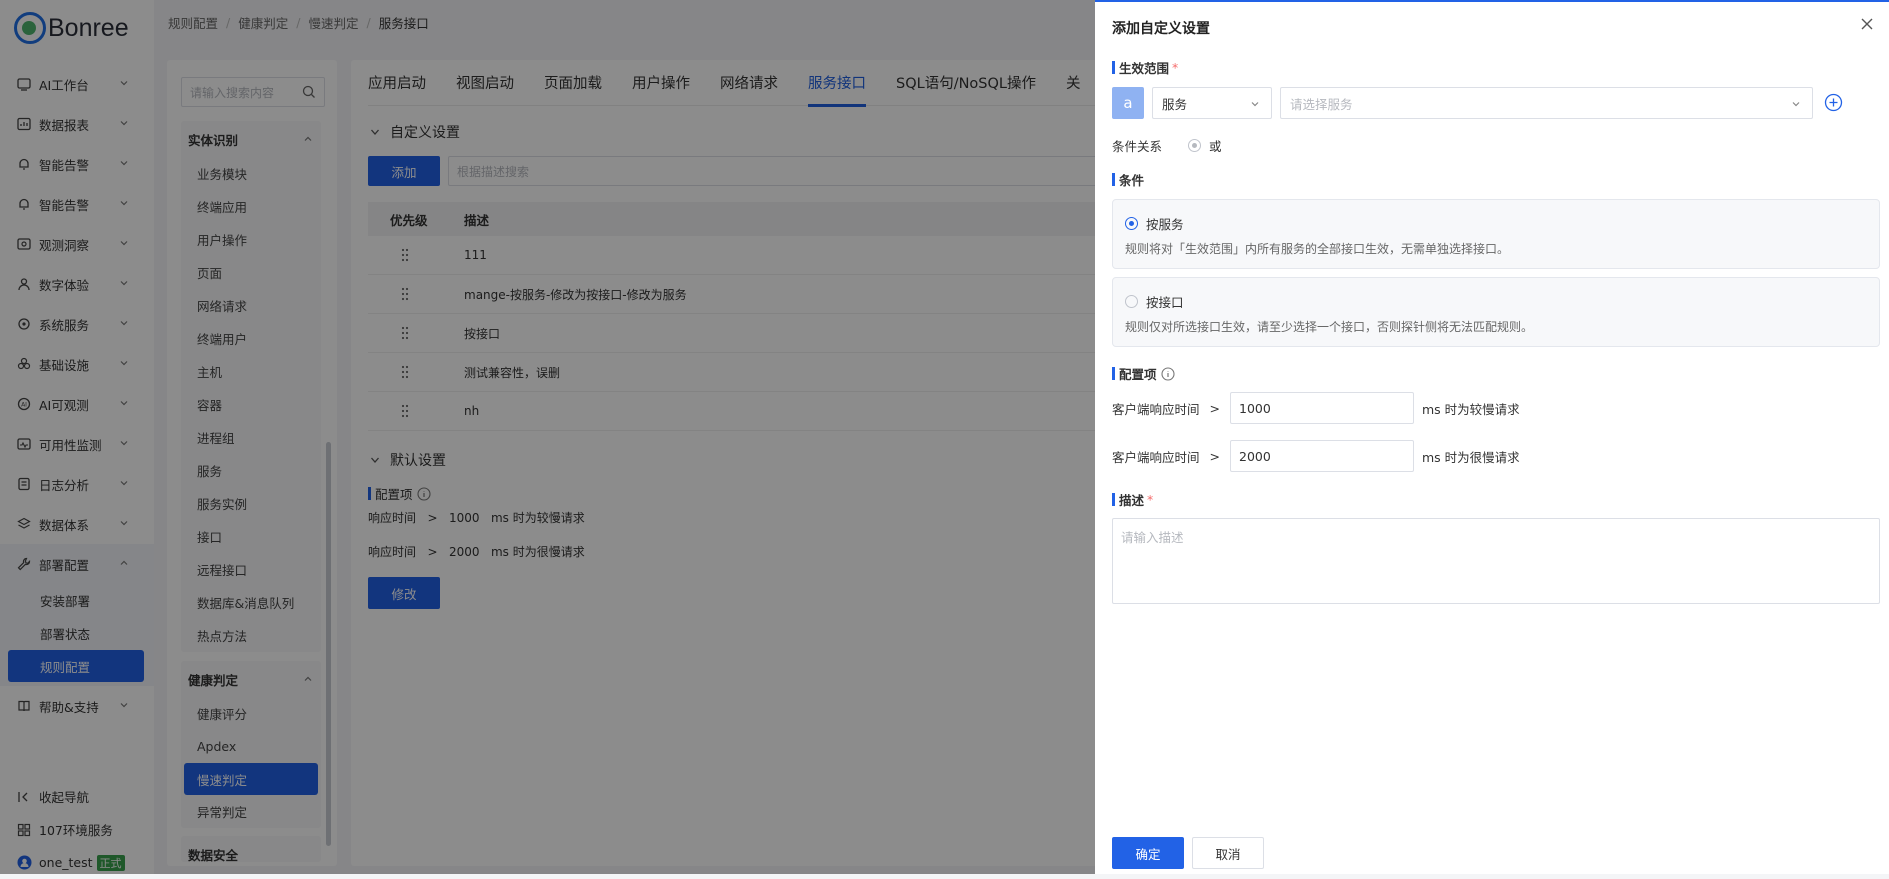  I want to click on desc-label-text: 描述, so click(1132, 500).